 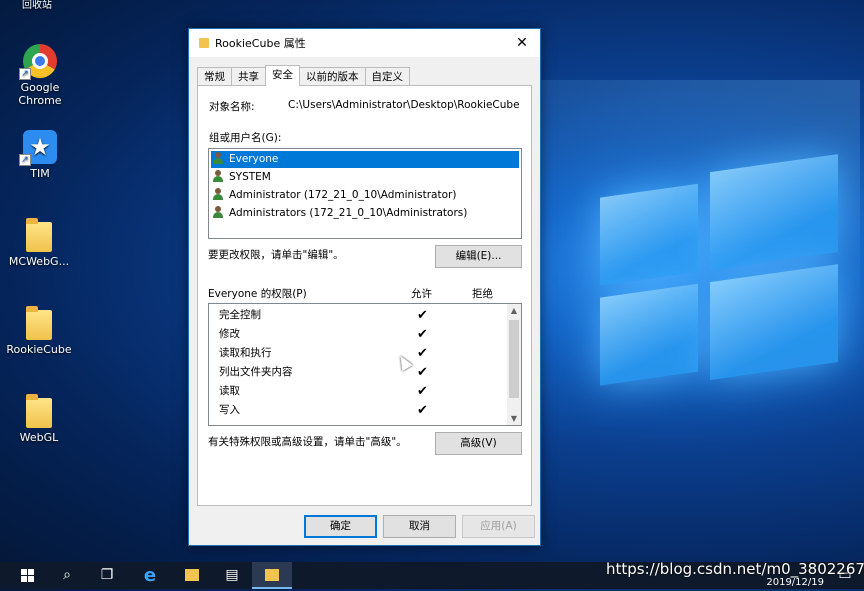 I want to click on tab-general: 常规, so click(x=214, y=76).